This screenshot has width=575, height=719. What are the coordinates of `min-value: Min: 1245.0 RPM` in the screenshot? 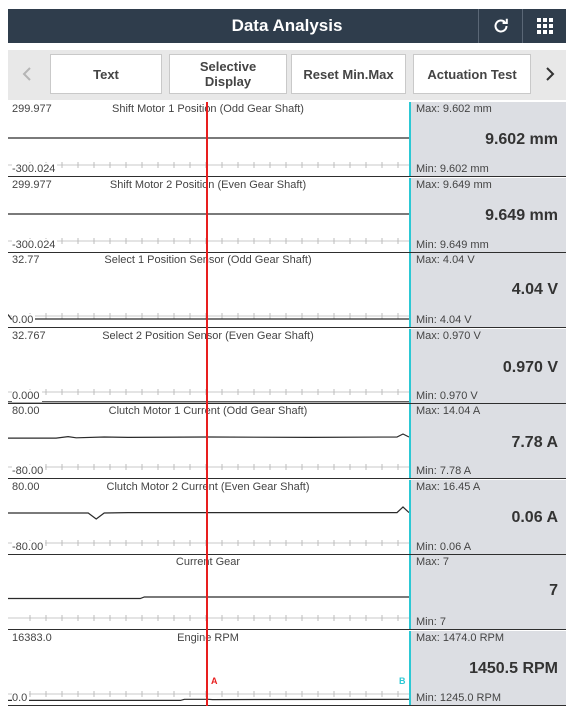 It's located at (458, 698).